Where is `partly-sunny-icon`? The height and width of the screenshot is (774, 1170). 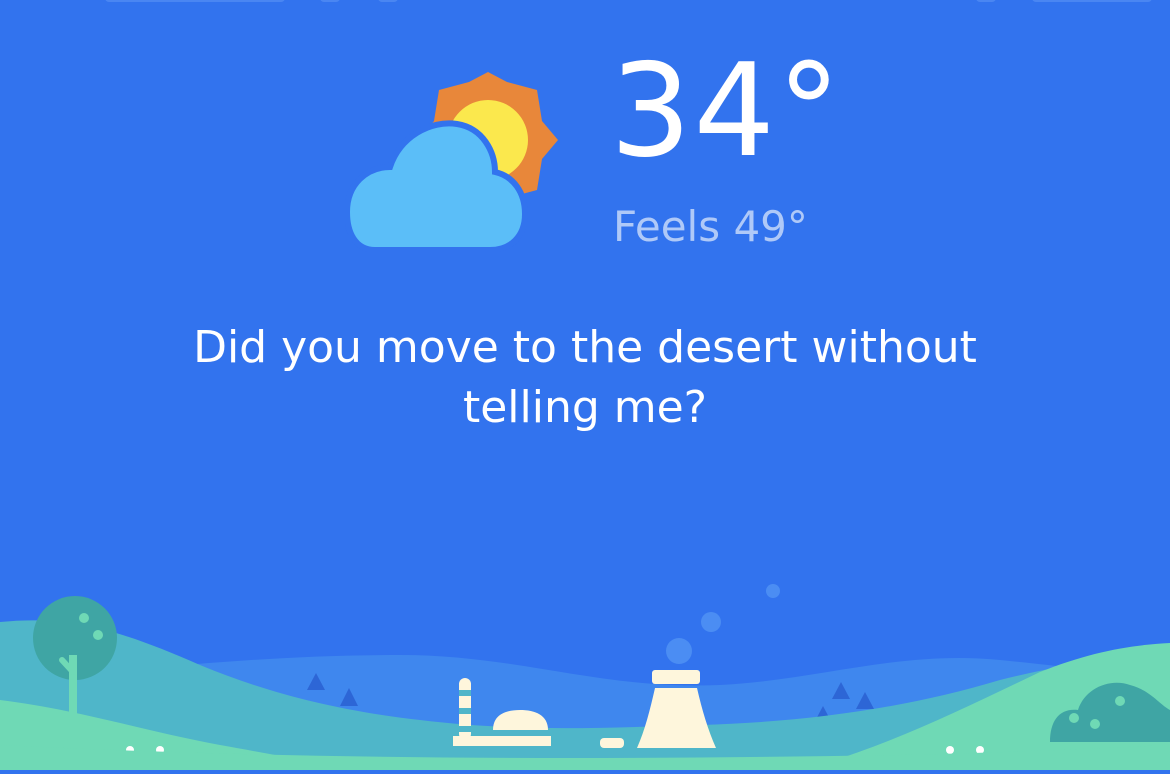
partly-sunny-icon is located at coordinates (451, 162).